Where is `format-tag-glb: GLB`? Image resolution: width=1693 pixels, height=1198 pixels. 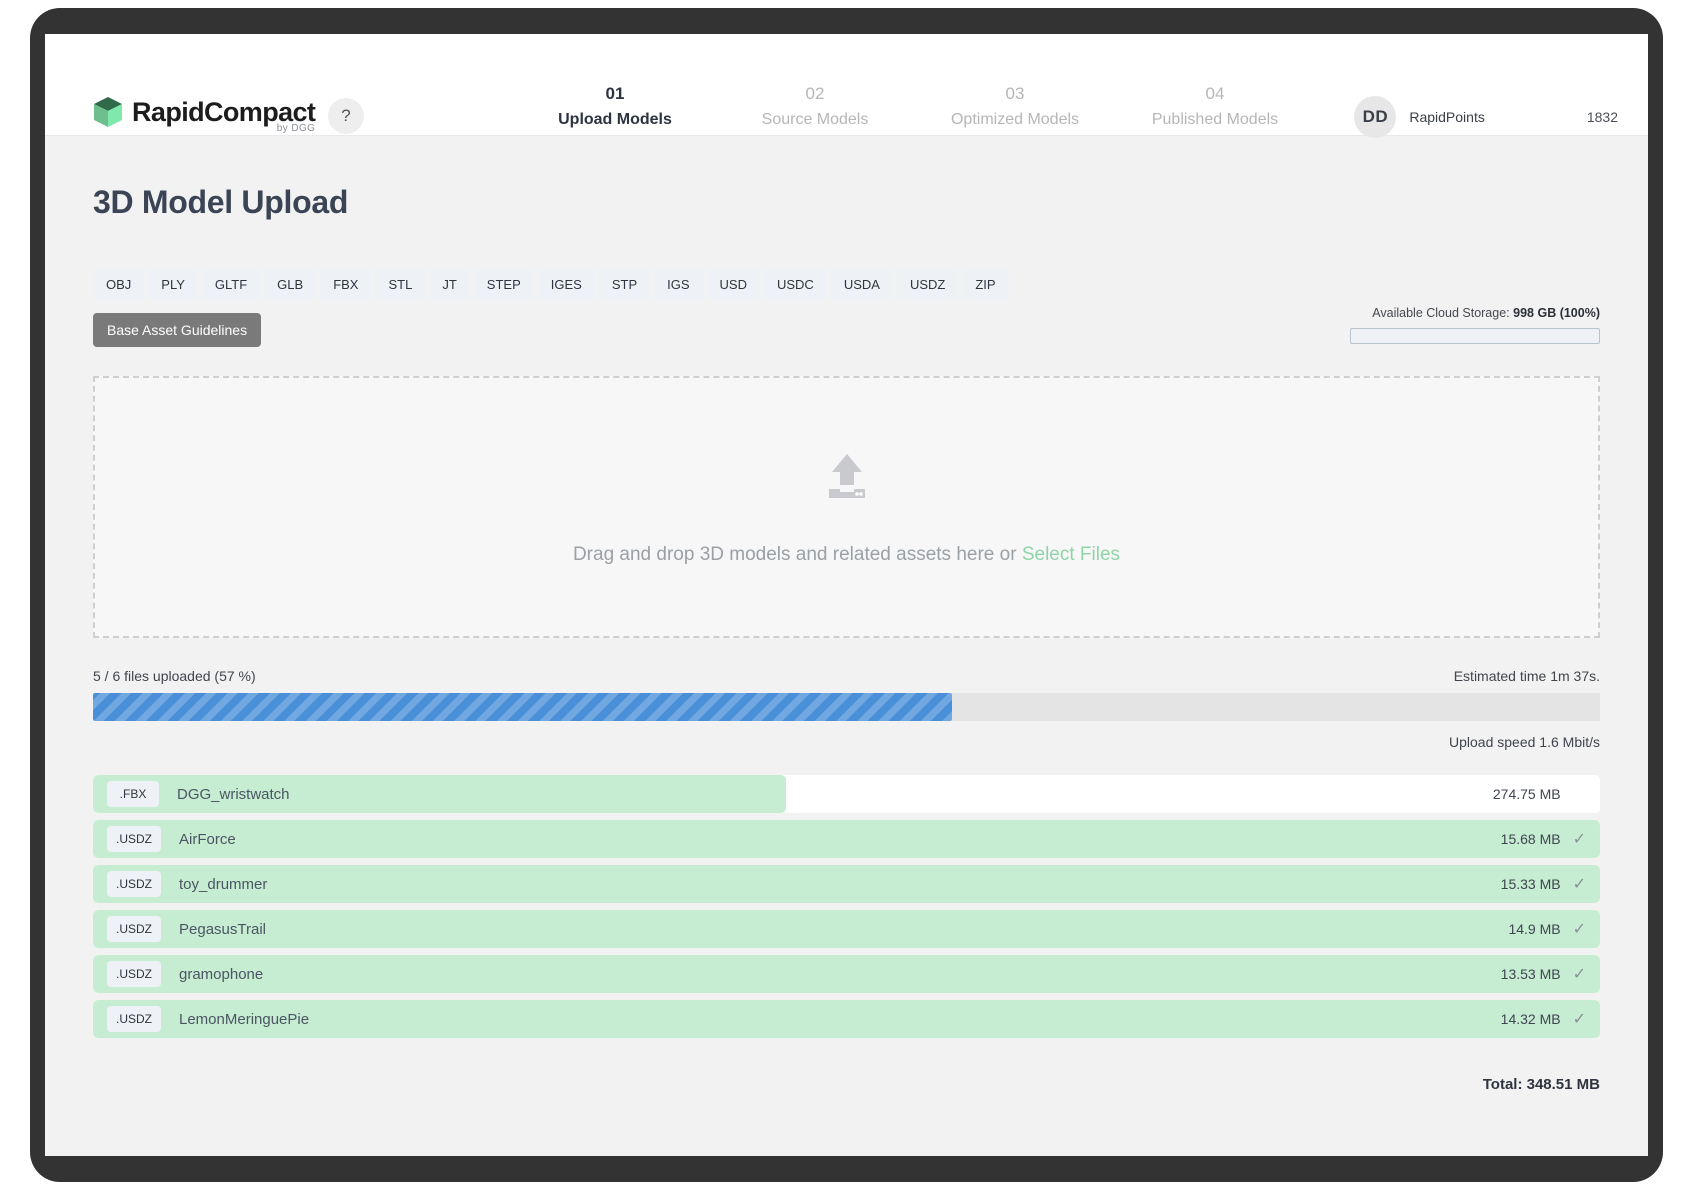
format-tag-glb: GLB is located at coordinates (290, 284).